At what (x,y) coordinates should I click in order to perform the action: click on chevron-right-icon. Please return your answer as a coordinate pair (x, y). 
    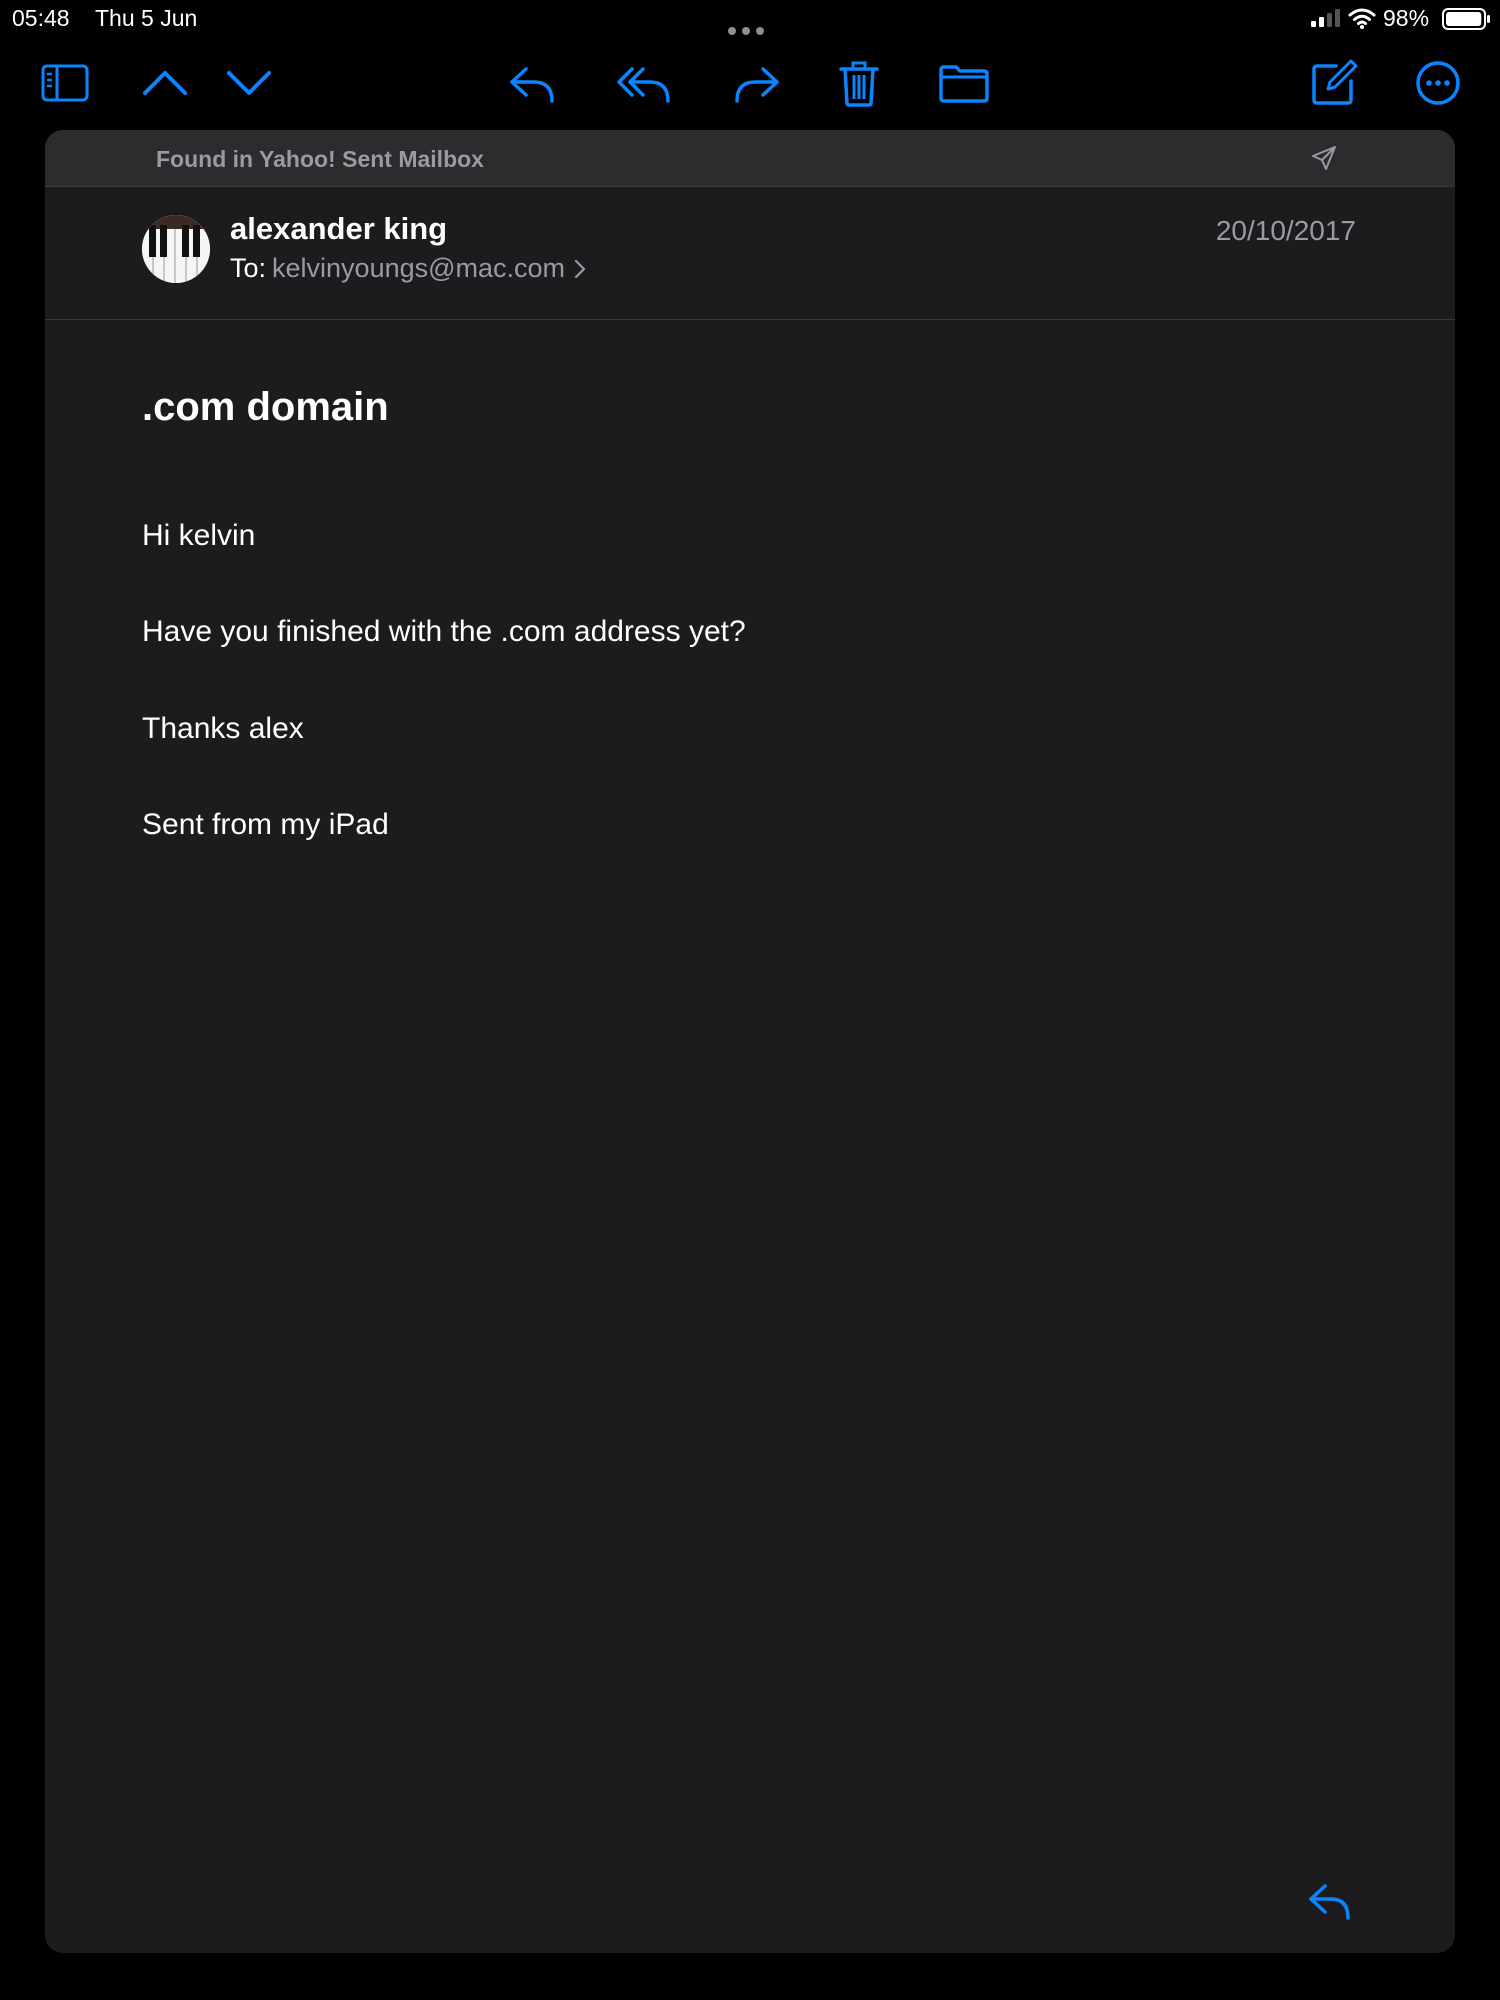
    Looking at the image, I should click on (580, 269).